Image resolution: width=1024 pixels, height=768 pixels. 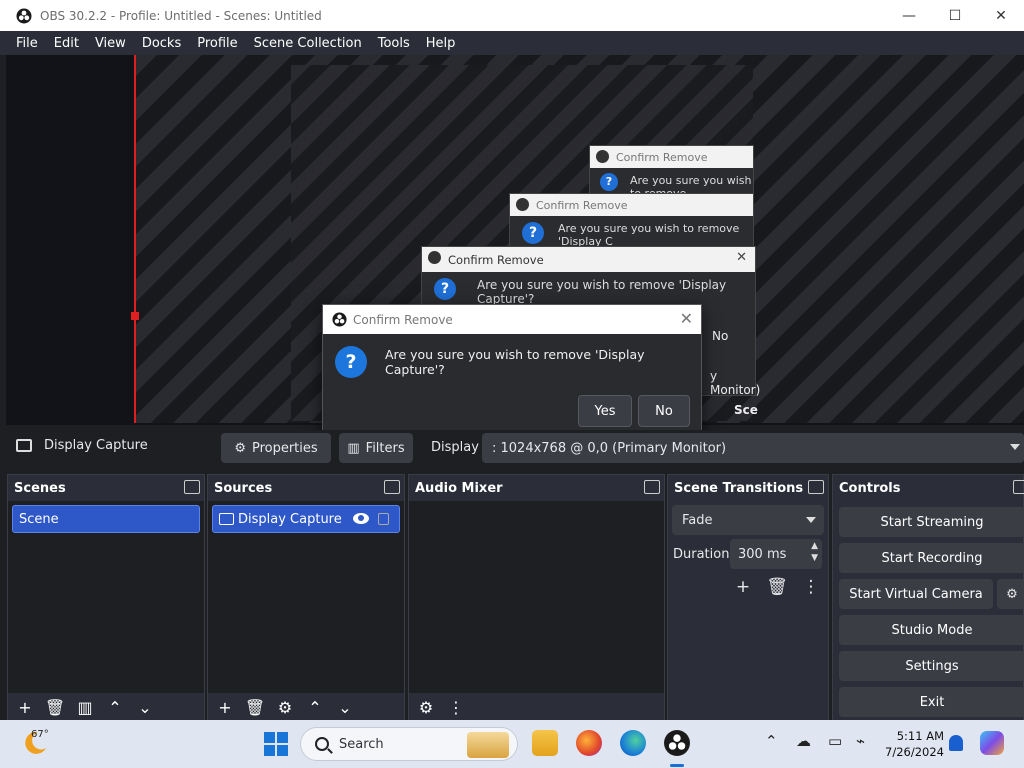 I want to click on taskbar-search: Search, so click(x=409, y=744).